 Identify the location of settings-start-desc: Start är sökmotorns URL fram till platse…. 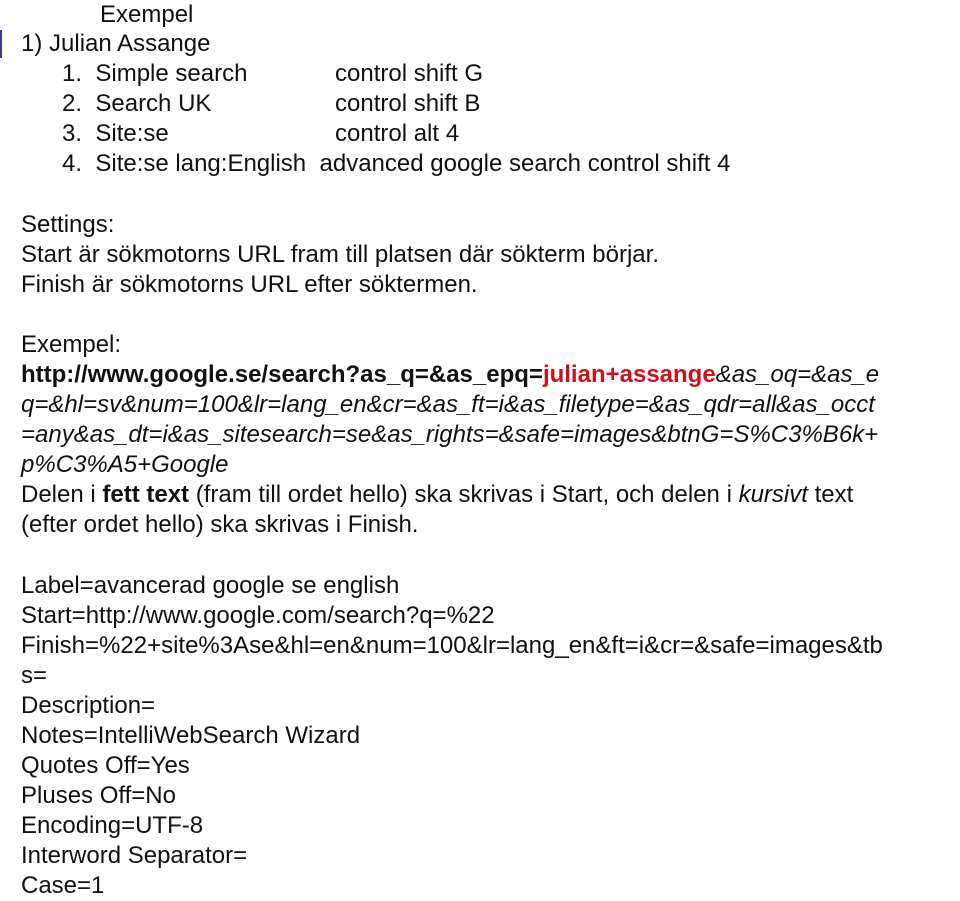
(340, 254).